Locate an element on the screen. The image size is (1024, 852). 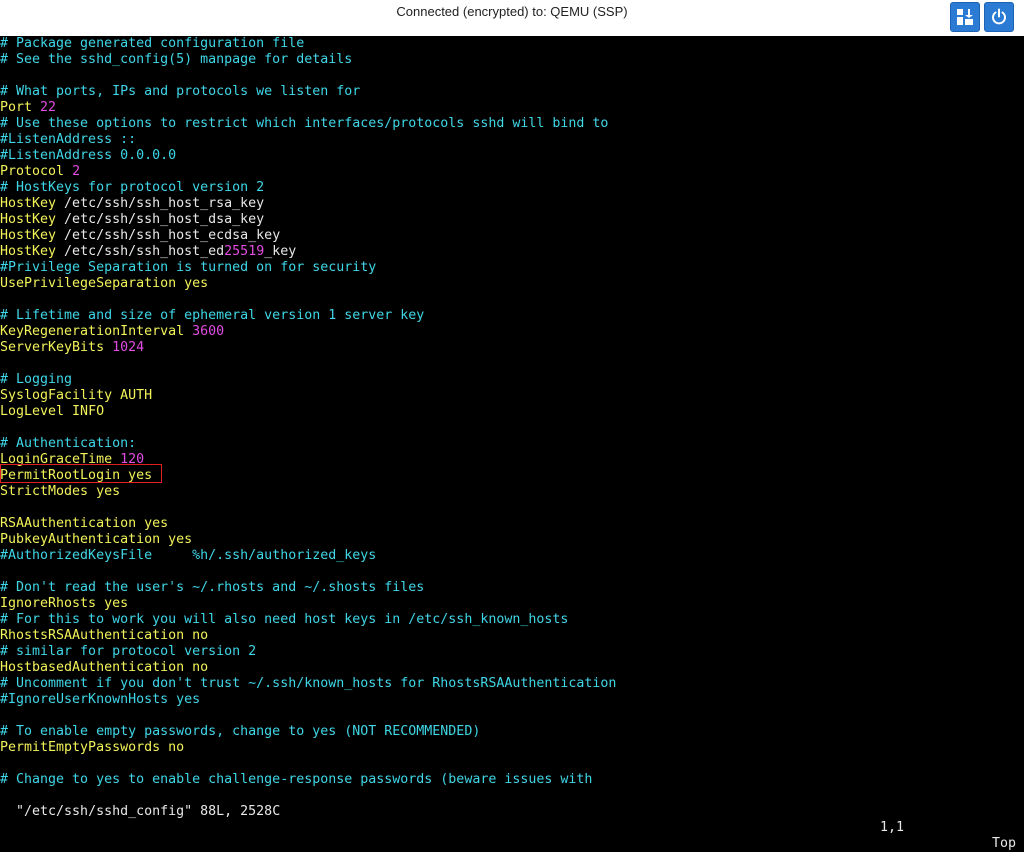
terminal-line: PermitEmptyPasswords no is located at coordinates (92, 748).